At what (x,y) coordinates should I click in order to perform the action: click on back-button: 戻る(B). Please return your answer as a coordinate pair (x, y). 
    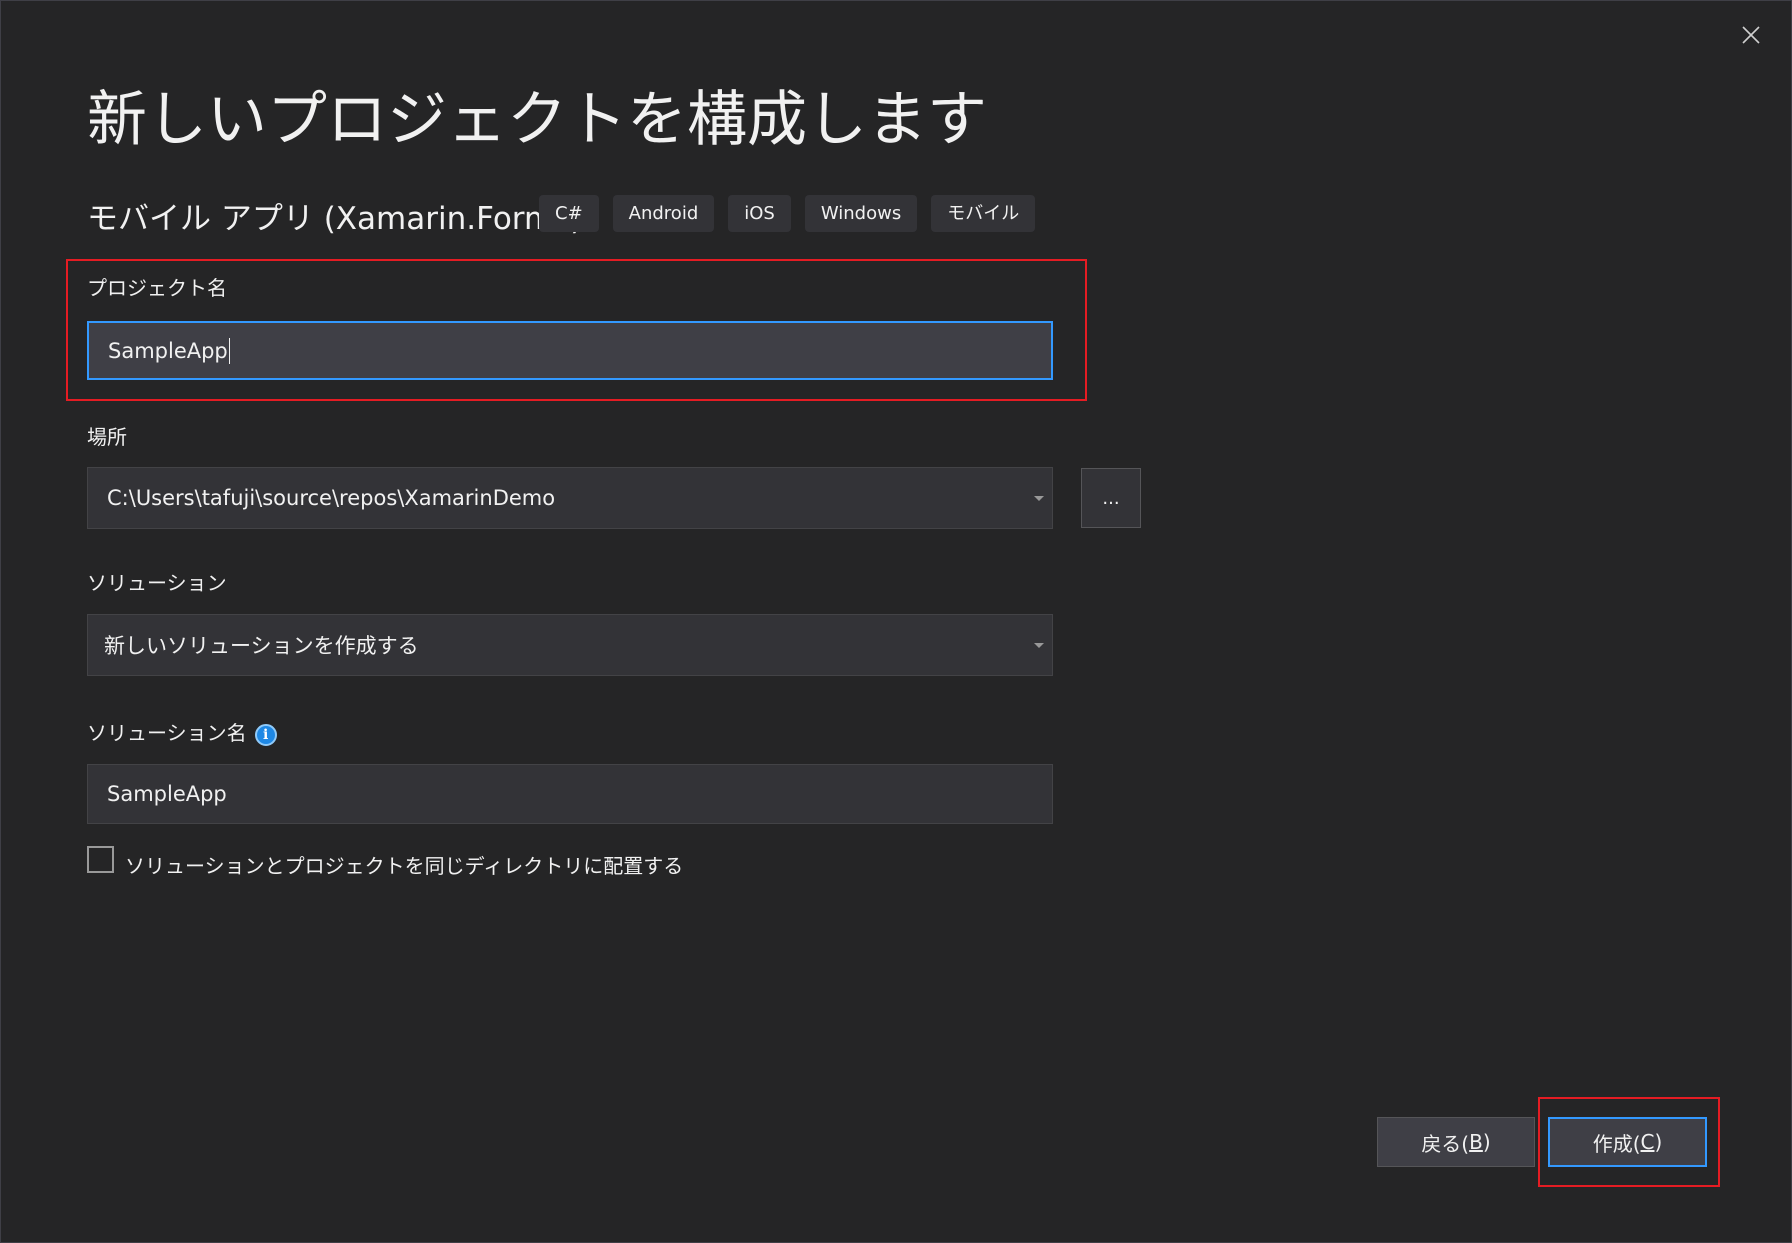
    Looking at the image, I should click on (1456, 1142).